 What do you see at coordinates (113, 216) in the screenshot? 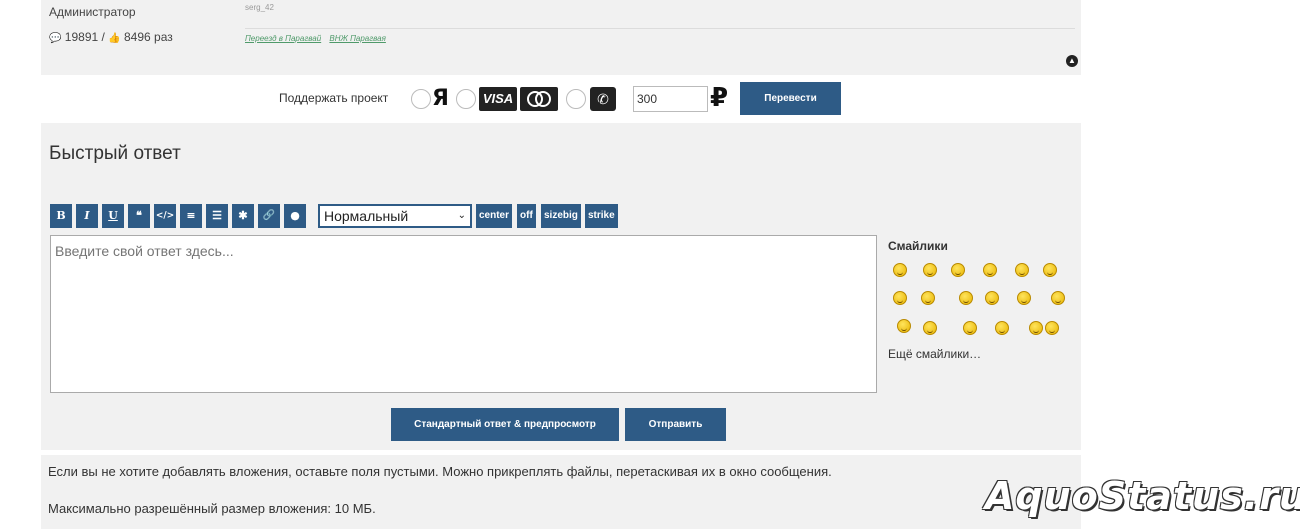
I see `underline-button: U` at bounding box center [113, 216].